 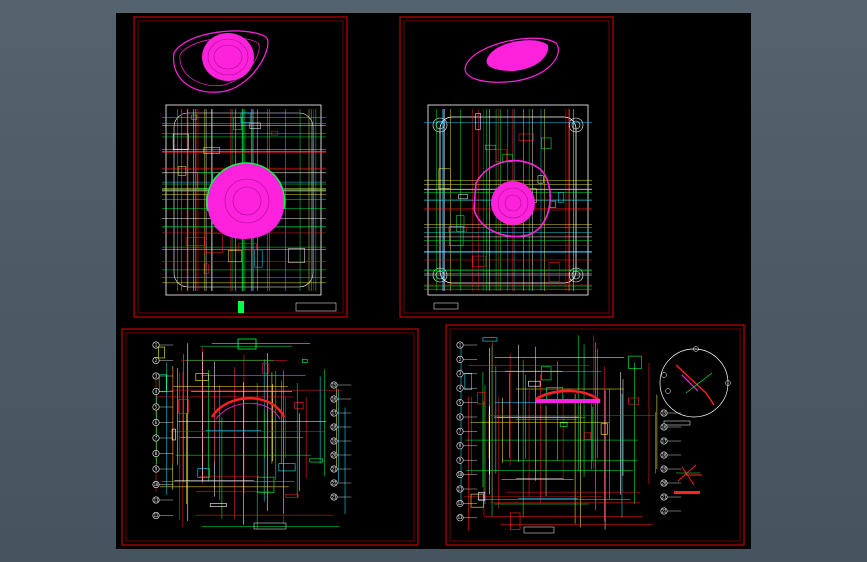 I want to click on callout-balloon: 10, so click(x=467, y=475).